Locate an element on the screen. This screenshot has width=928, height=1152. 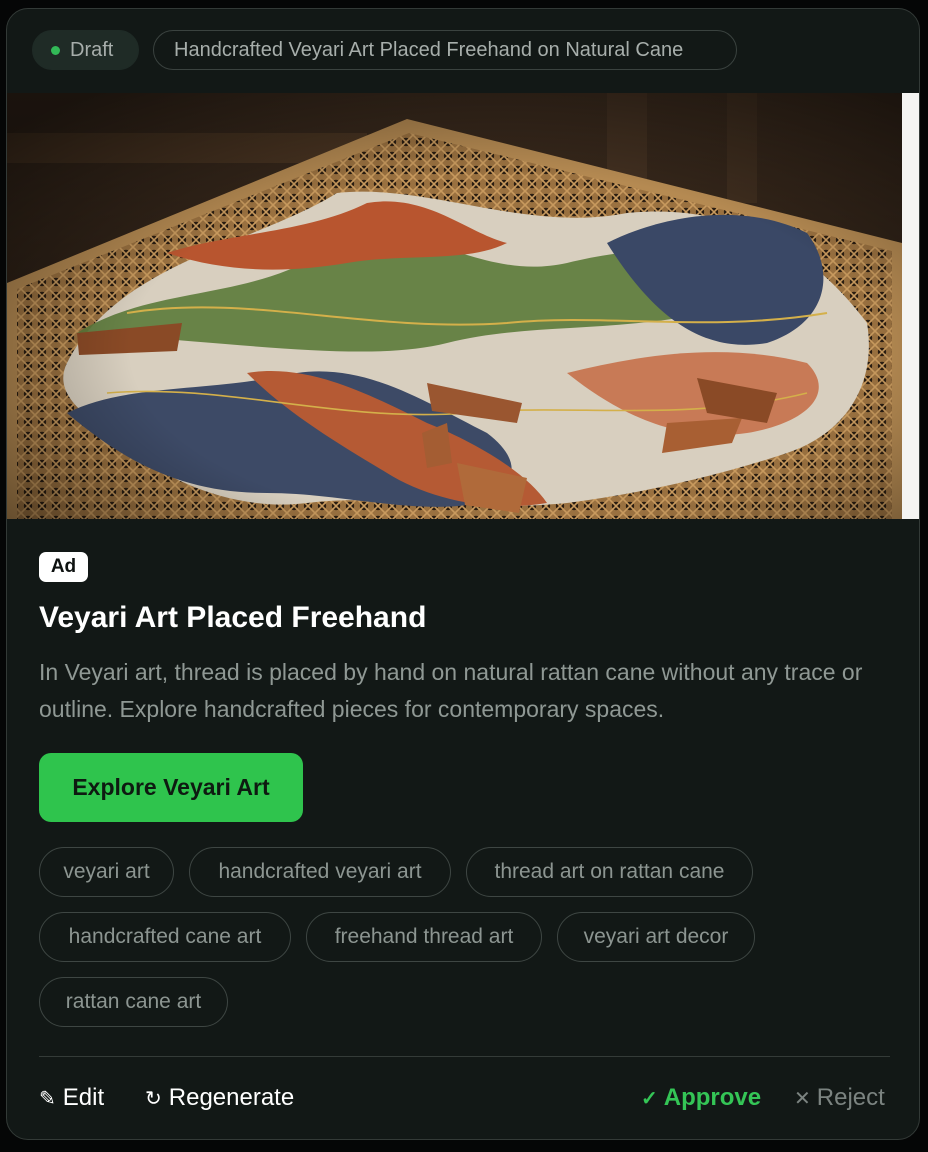
regenerate-button: ↻ Regenerate is located at coordinates (219, 1098).